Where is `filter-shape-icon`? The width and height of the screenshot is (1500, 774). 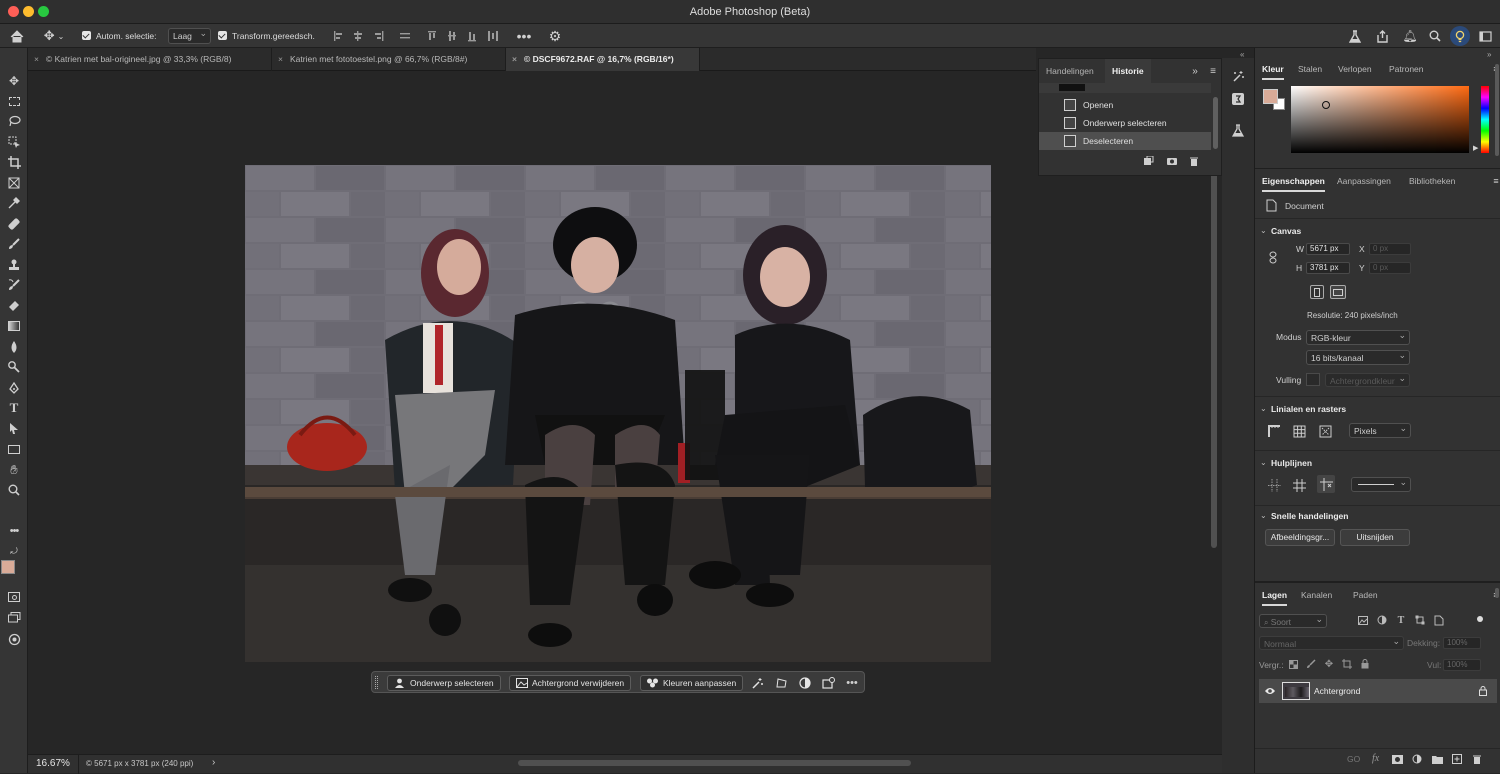
filter-shape-icon is located at coordinates (1420, 620).